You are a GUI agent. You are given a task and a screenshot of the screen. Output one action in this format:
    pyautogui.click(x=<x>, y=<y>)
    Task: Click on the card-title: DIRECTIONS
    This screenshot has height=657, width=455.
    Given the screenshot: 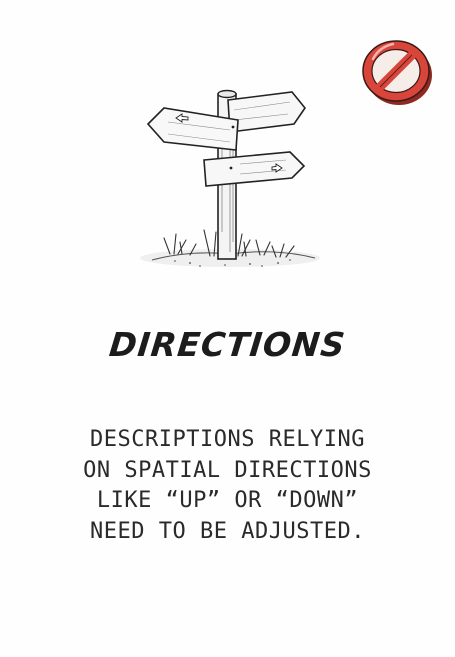 What is the action you would take?
    pyautogui.click(x=227, y=344)
    